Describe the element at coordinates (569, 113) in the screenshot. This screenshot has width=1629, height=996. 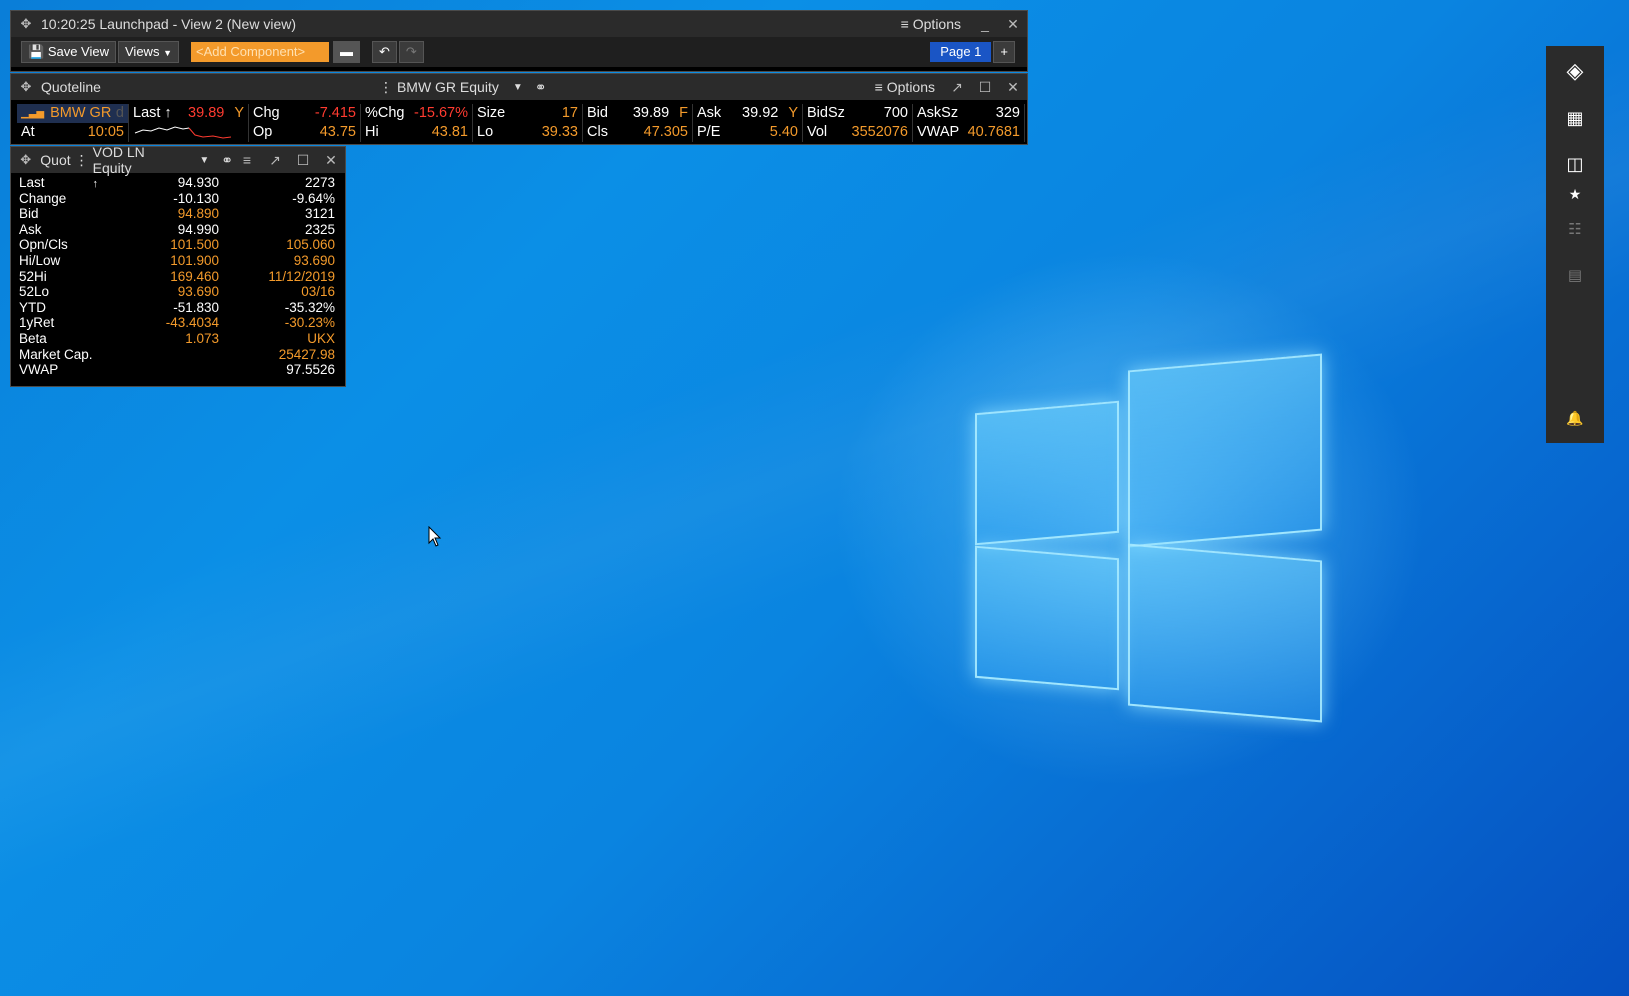
I see `quoteline-field-value: 17` at that location.